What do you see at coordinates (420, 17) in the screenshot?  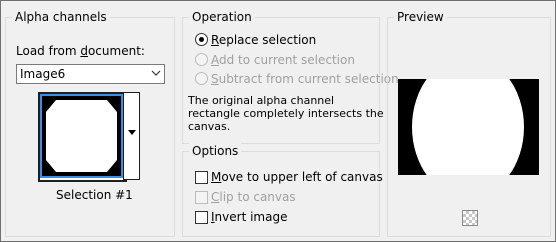 I see `preview-title: Preview` at bounding box center [420, 17].